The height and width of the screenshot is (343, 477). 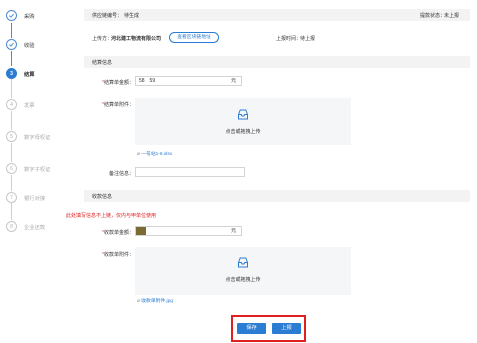 What do you see at coordinates (37, 169) in the screenshot?
I see `step-label: 数字子权证` at bounding box center [37, 169].